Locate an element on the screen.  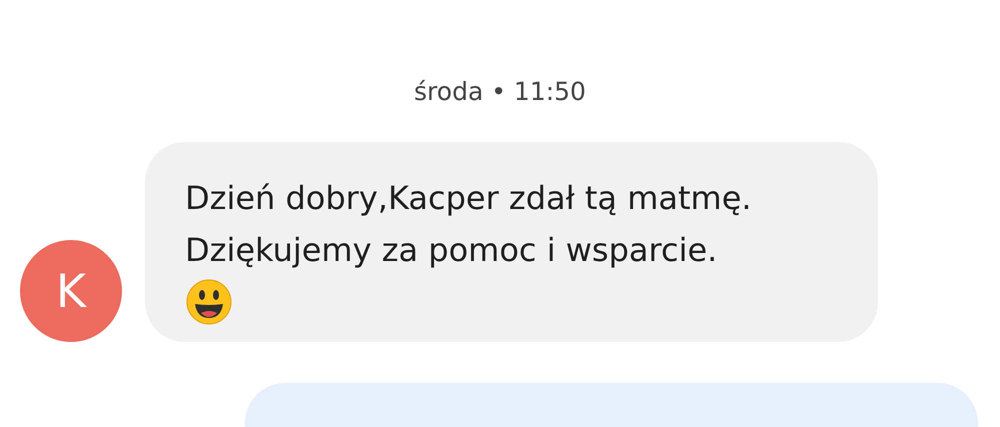
avatar: K is located at coordinates (71, 291).